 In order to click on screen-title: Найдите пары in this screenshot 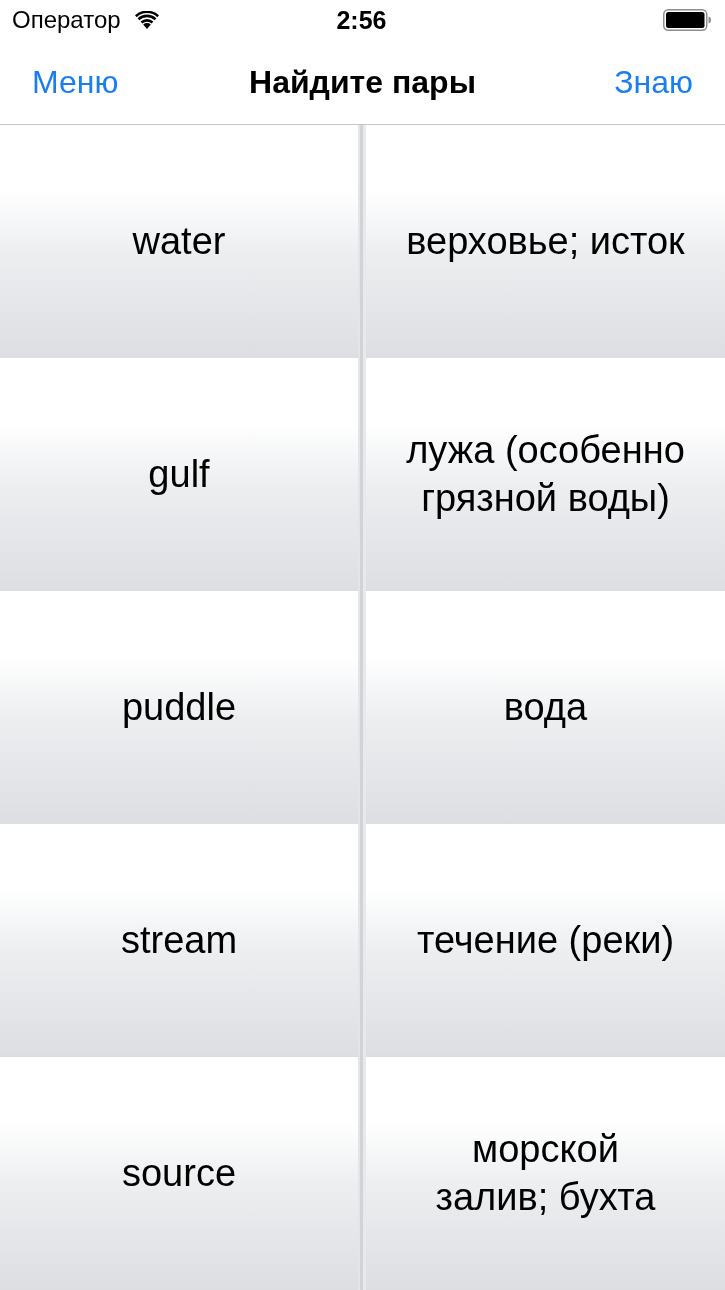, I will do `click(362, 82)`.